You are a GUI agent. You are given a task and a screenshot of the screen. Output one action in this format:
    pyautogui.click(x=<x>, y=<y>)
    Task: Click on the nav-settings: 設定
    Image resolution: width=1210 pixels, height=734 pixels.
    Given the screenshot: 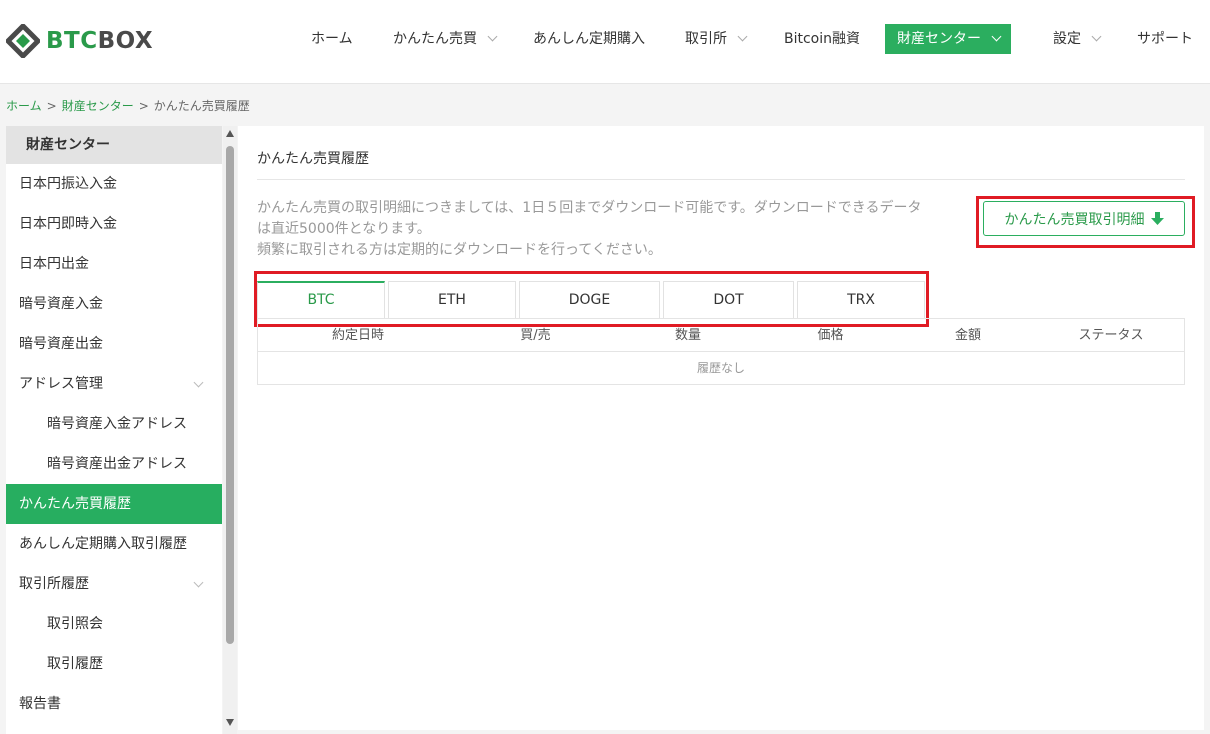 What is the action you would take?
    pyautogui.click(x=1077, y=39)
    